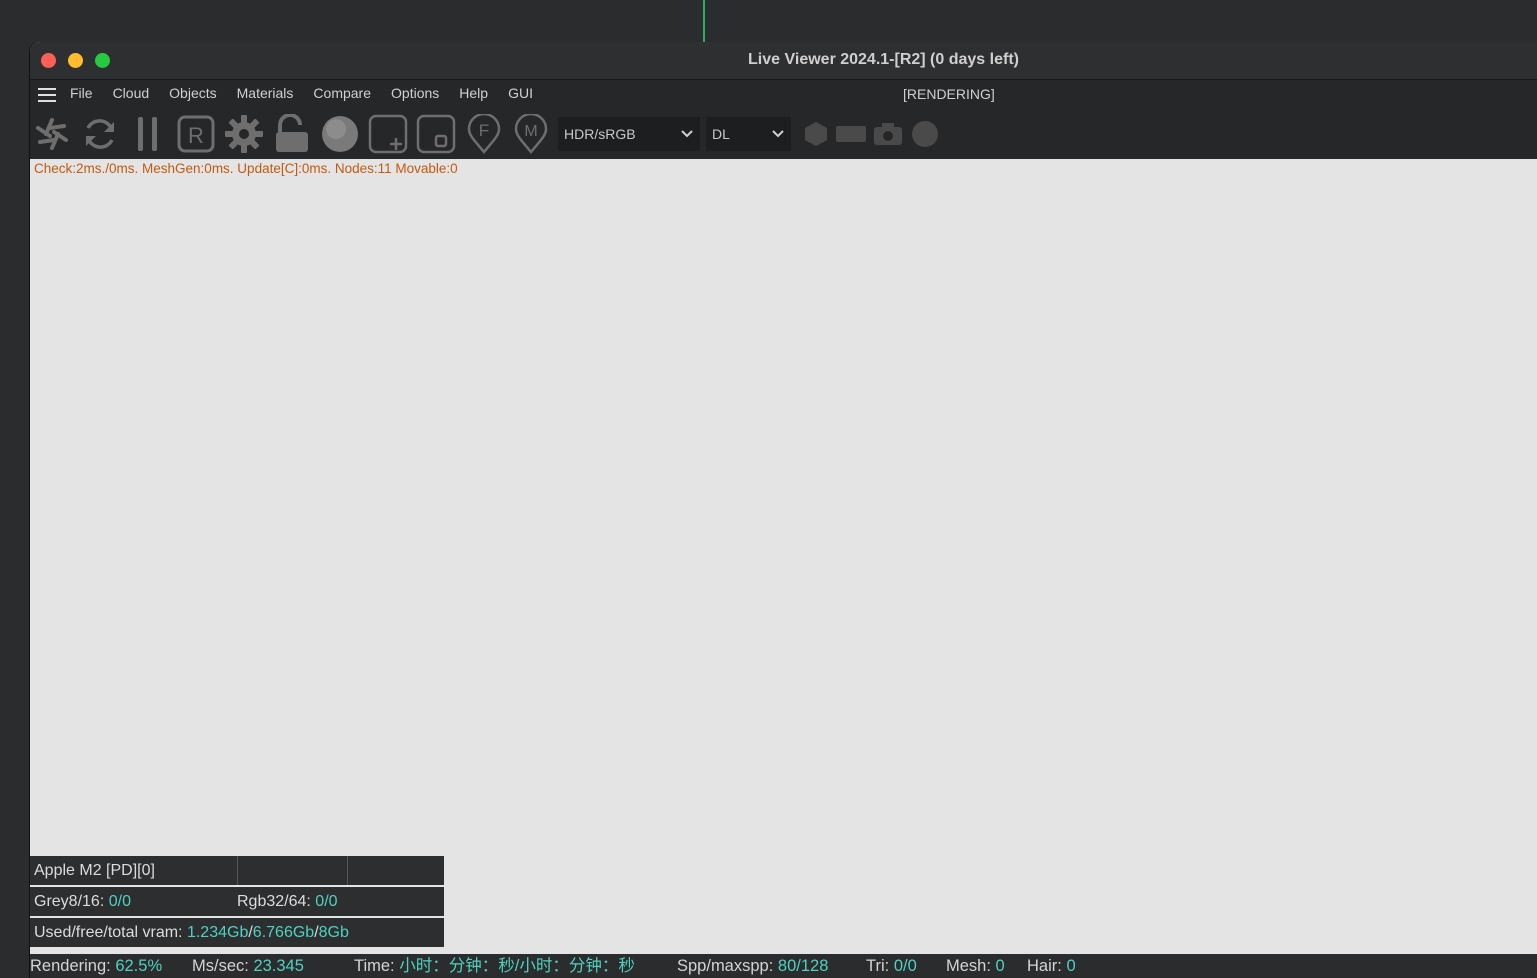 This screenshot has height=978, width=1537. I want to click on samples-per-pixel: Spp/maxspp: 80/128, so click(752, 966).